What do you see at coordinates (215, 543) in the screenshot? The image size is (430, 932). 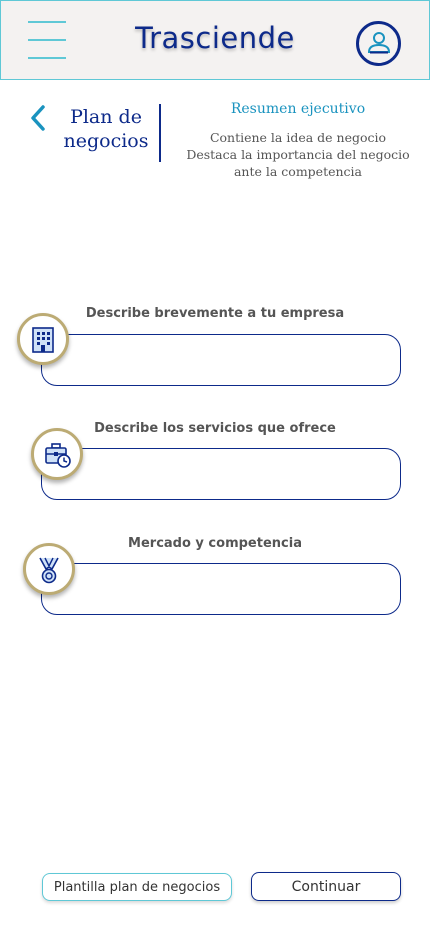 I see `market-label: Mercado y competencia` at bounding box center [215, 543].